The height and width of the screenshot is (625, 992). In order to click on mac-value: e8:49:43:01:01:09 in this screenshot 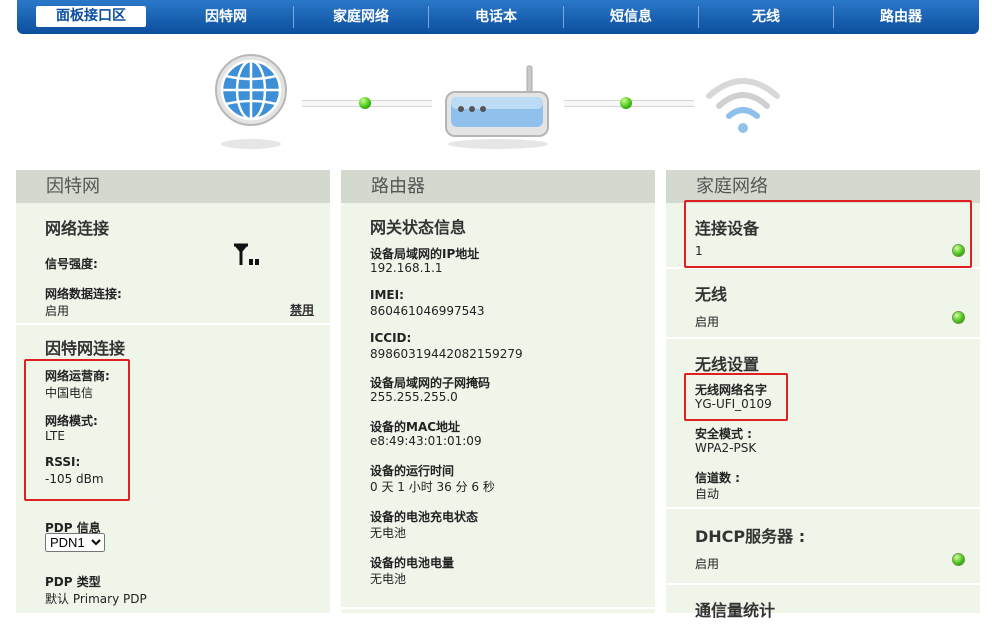, I will do `click(426, 441)`.